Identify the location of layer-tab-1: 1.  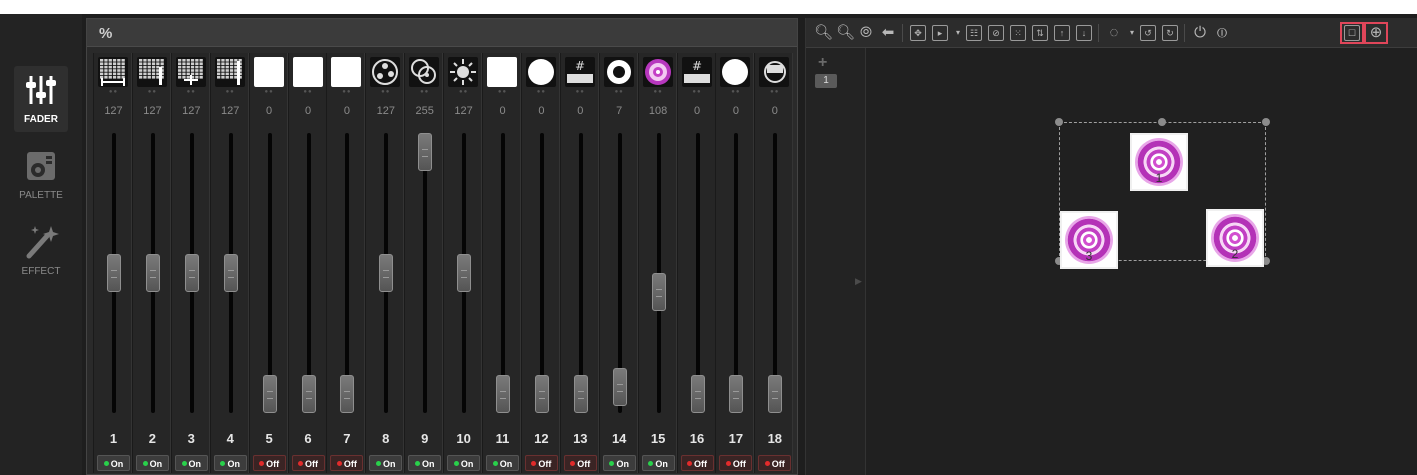
(826, 81).